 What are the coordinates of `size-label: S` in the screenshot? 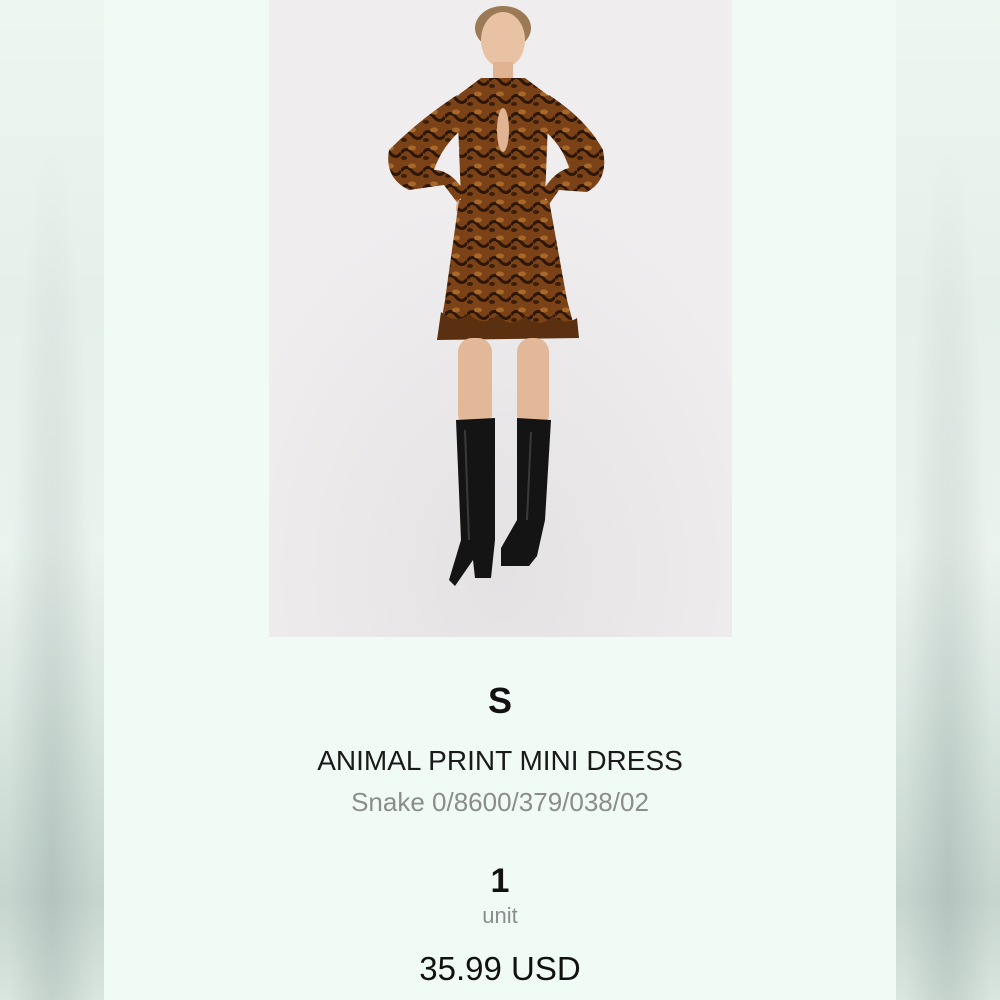 It's located at (499, 700).